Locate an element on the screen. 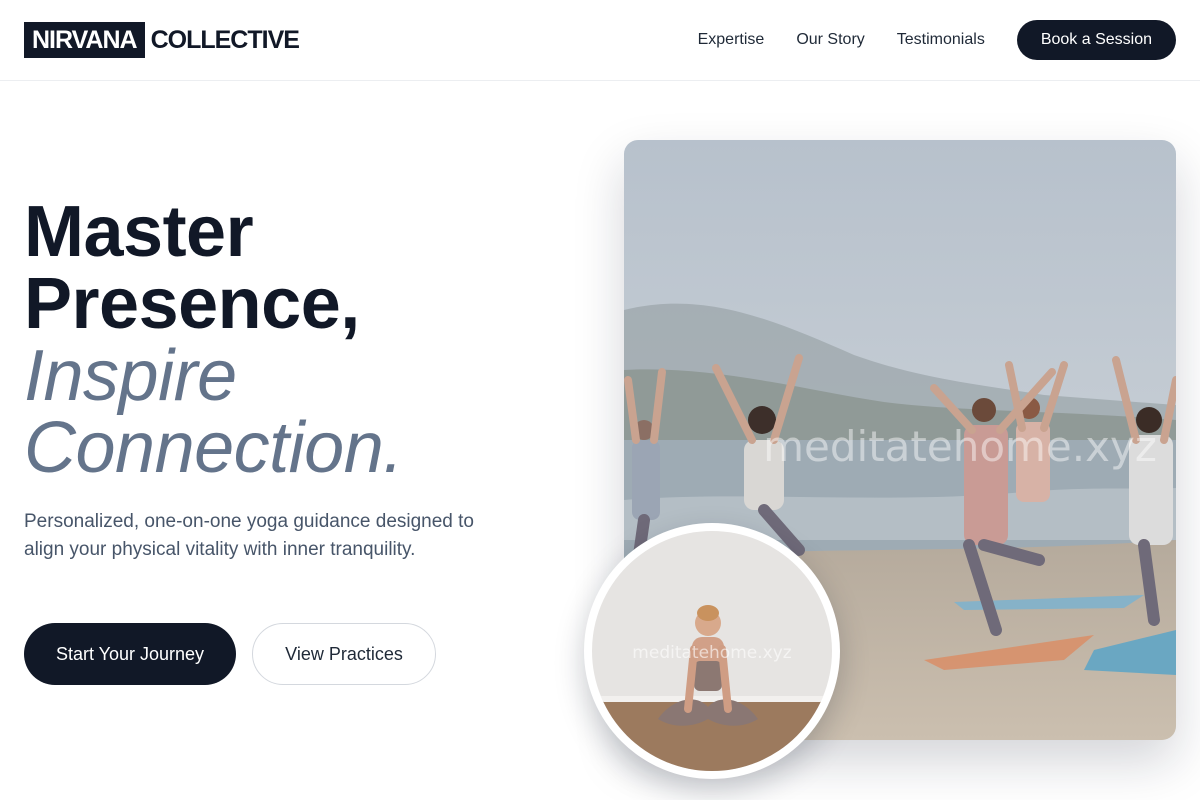 The image size is (1200, 800). nav-link-expertise: Expertise is located at coordinates (731, 40).